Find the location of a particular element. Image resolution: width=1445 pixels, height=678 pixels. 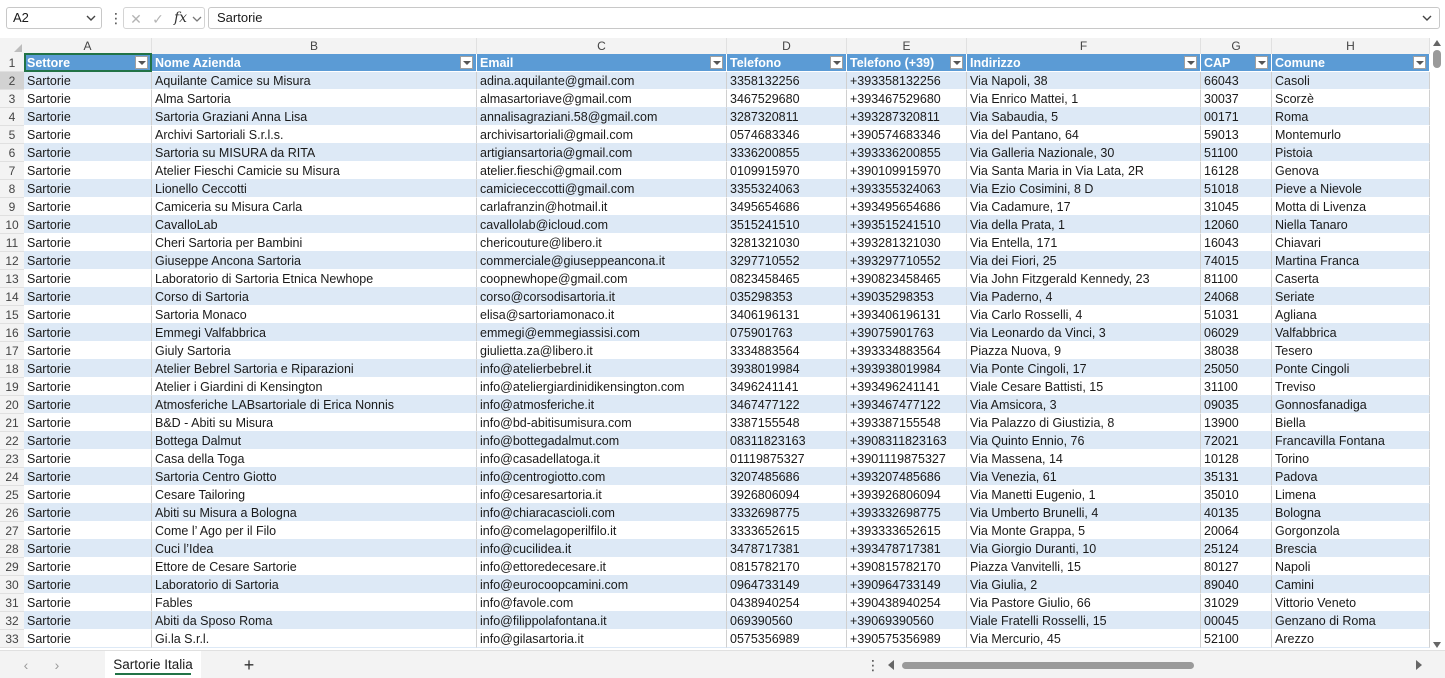

insert-function-icon: fx is located at coordinates (183, 18).